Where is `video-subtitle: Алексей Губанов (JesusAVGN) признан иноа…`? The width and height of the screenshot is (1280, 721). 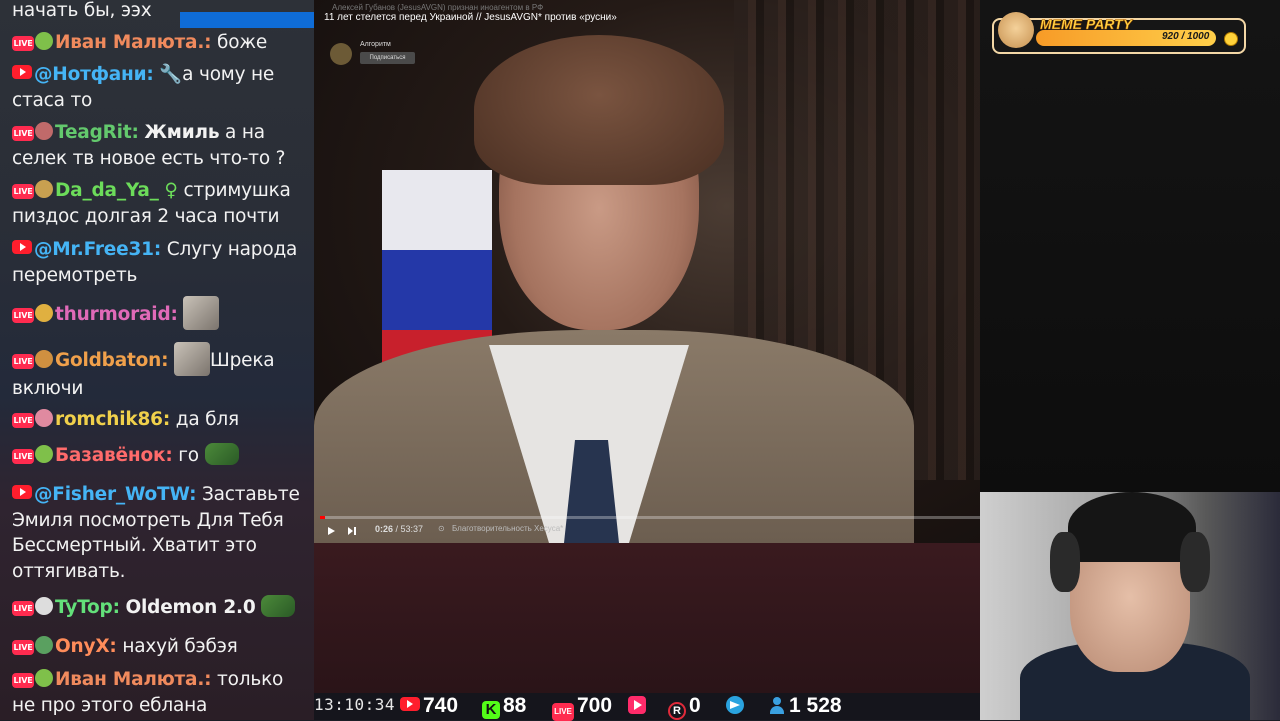 video-subtitle: Алексей Губанов (JesusAVGN) признан иноа… is located at coordinates (438, 7).